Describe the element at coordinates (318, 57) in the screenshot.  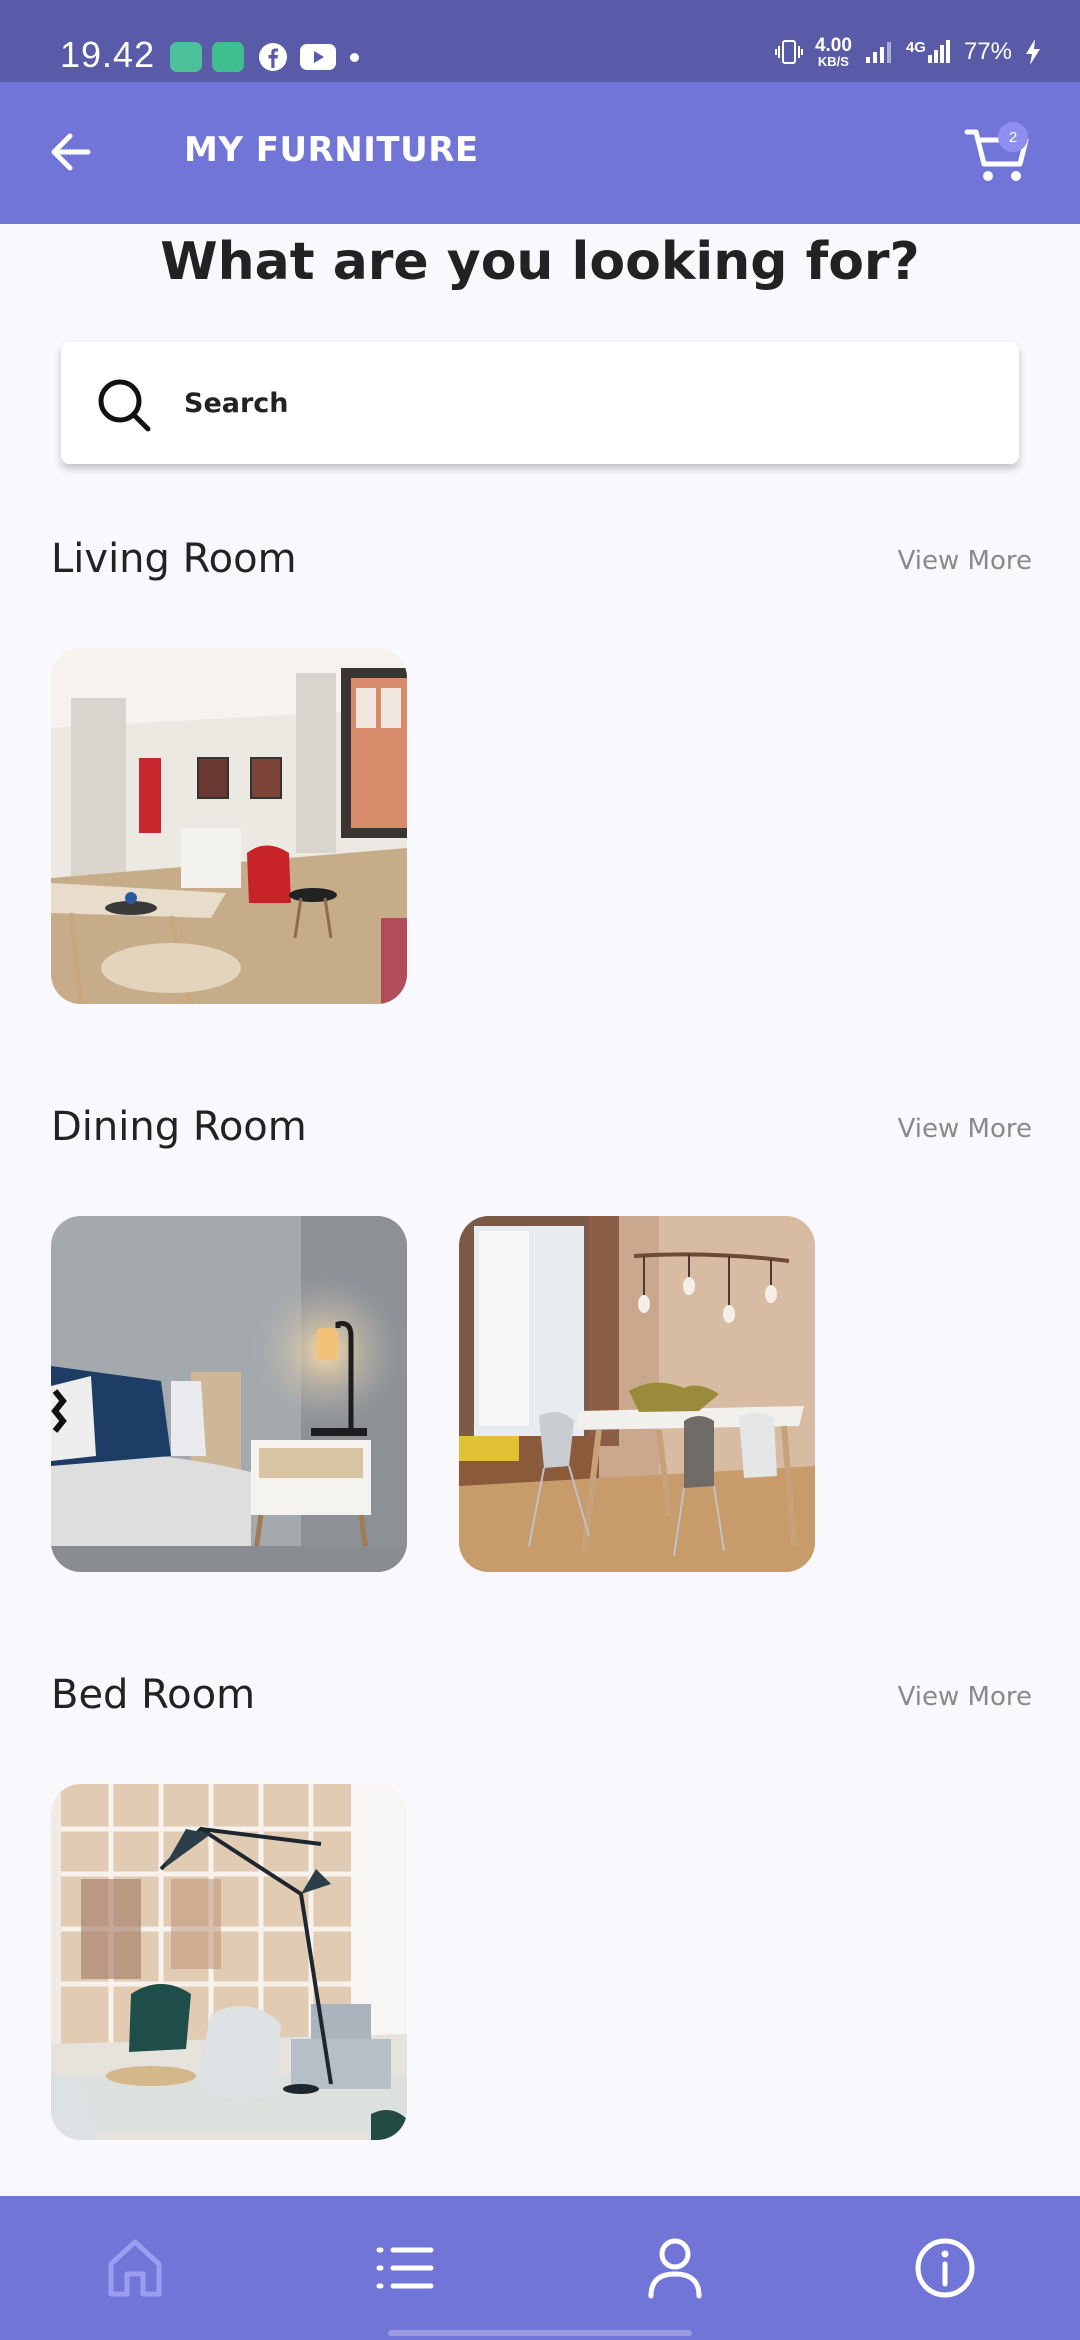
I see `youtube-icon` at that location.